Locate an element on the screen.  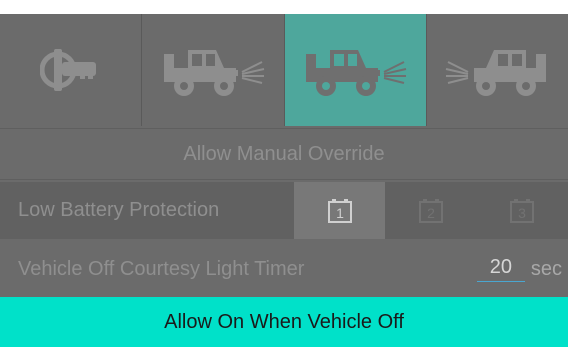
allow-on-when-vehicle-off-label: Allow On When Vehicle Off is located at coordinates (284, 321).